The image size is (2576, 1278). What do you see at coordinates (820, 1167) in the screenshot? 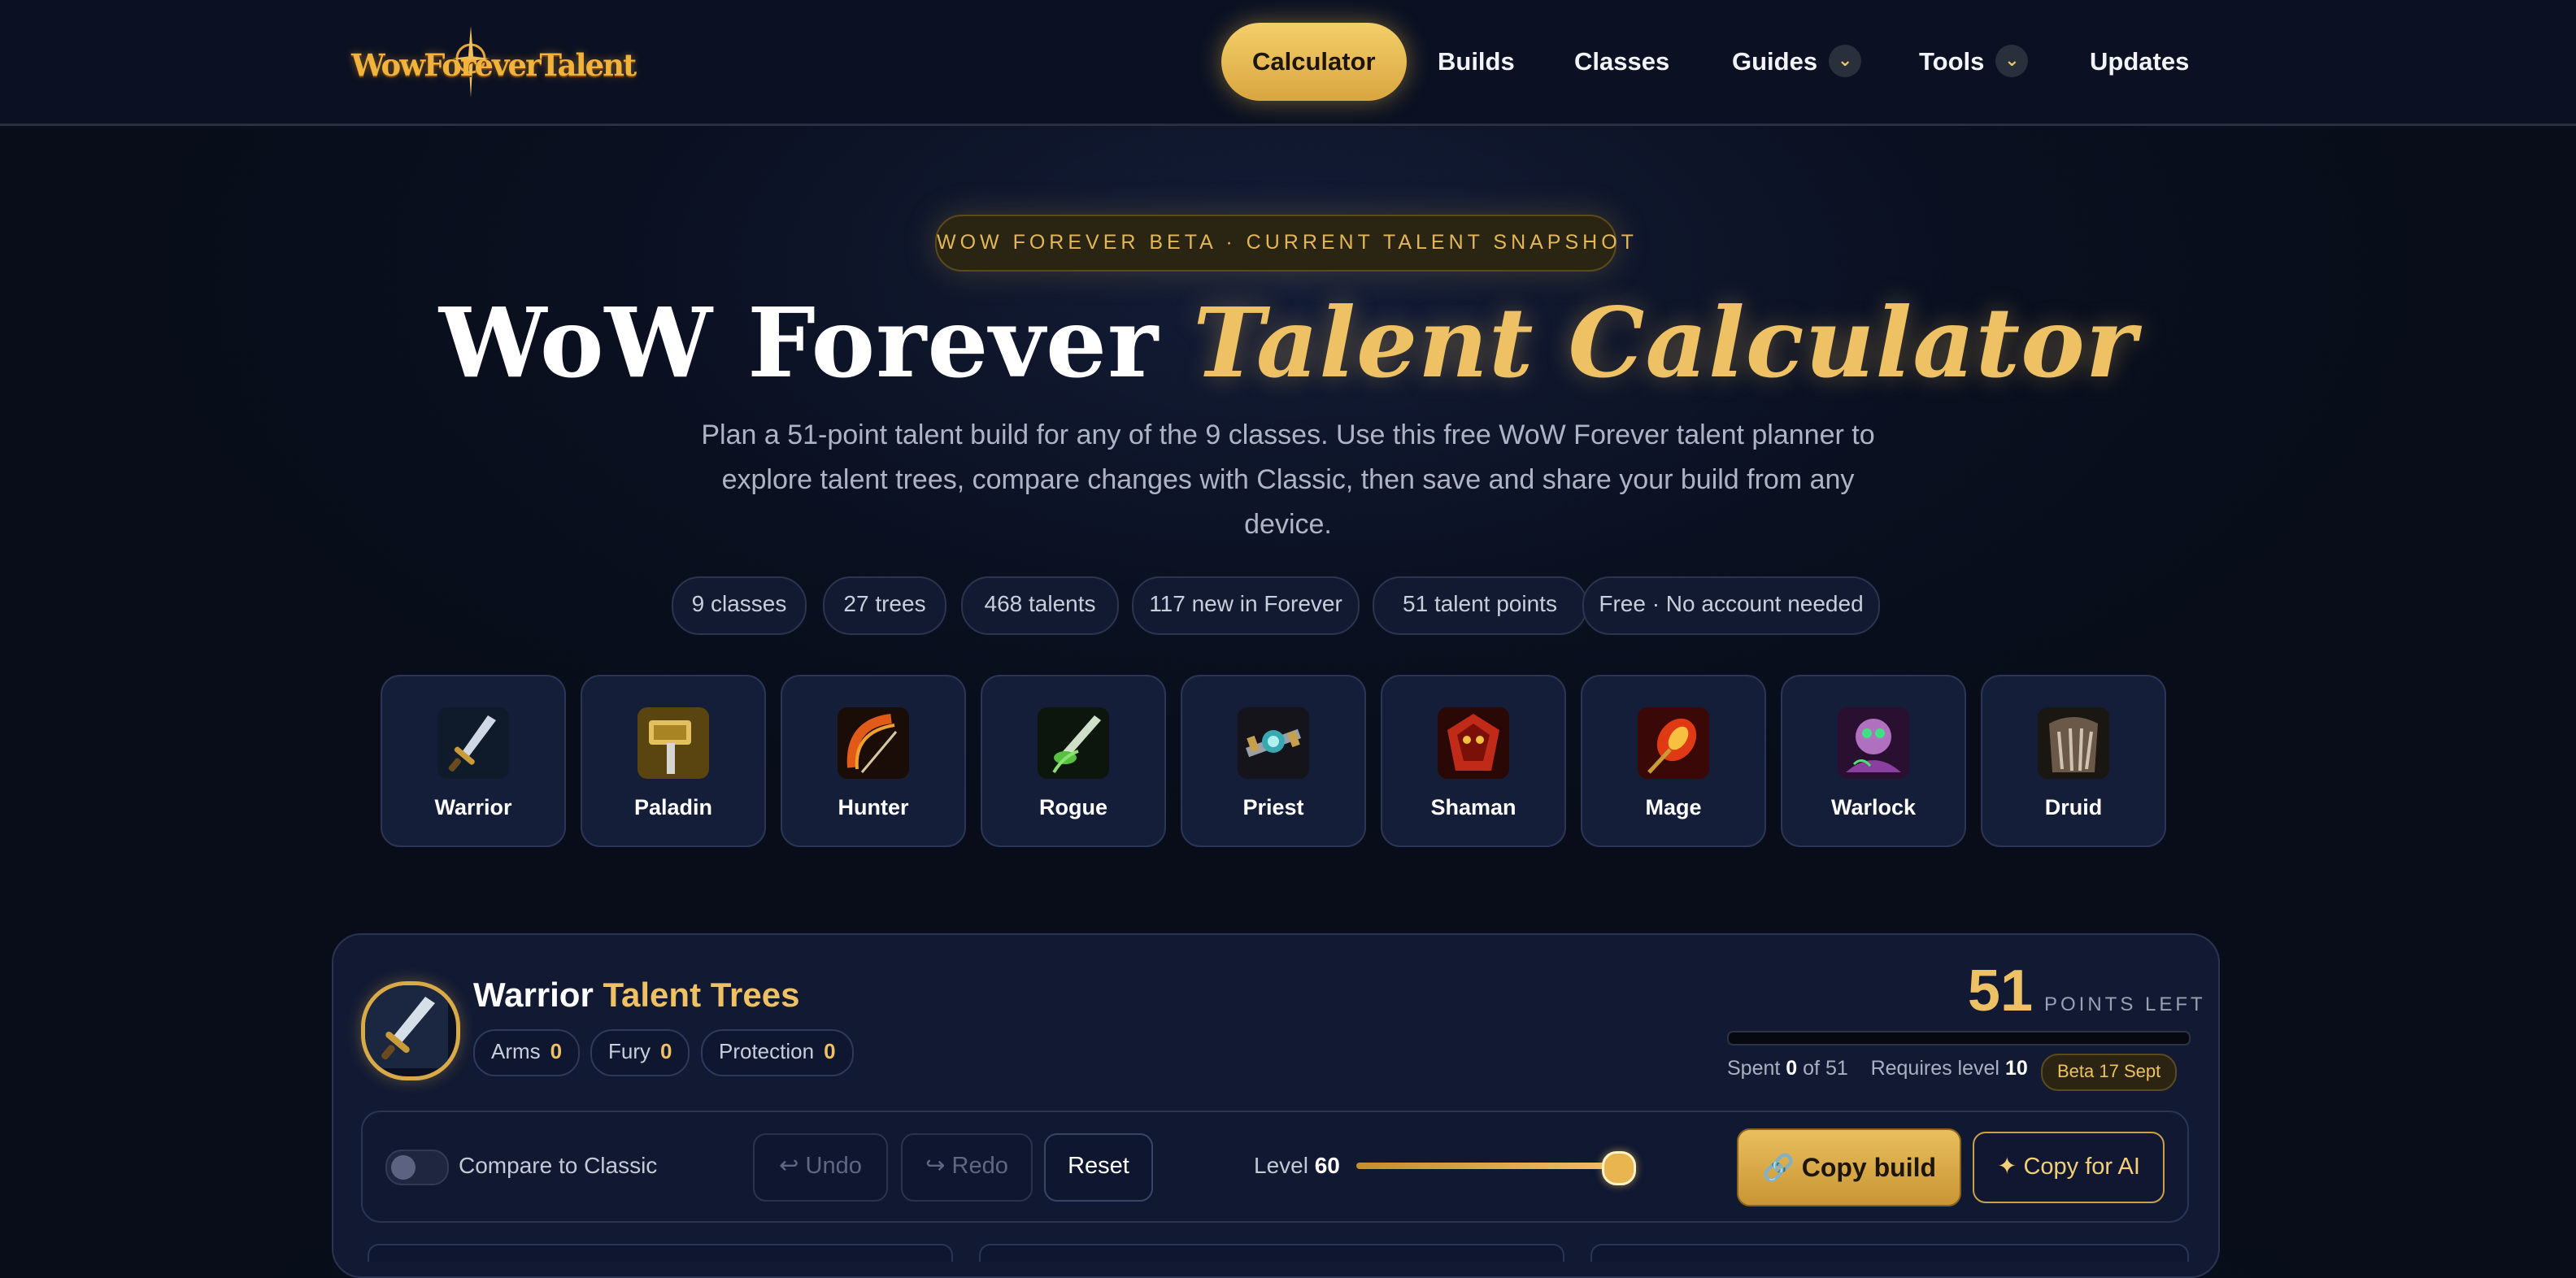
I see `undo-button: ↩ Undo` at bounding box center [820, 1167].